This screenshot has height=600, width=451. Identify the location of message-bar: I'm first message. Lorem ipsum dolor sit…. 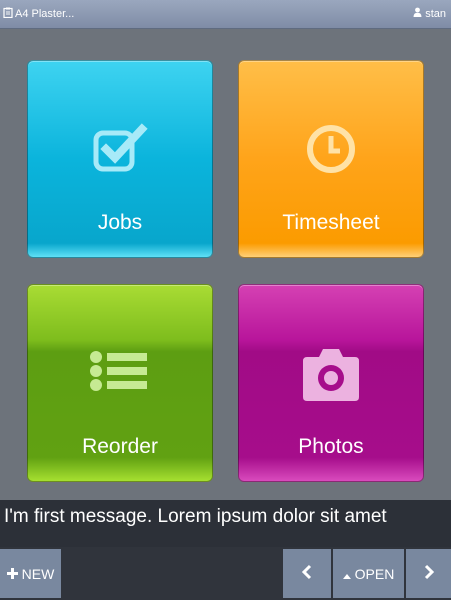
(225, 523).